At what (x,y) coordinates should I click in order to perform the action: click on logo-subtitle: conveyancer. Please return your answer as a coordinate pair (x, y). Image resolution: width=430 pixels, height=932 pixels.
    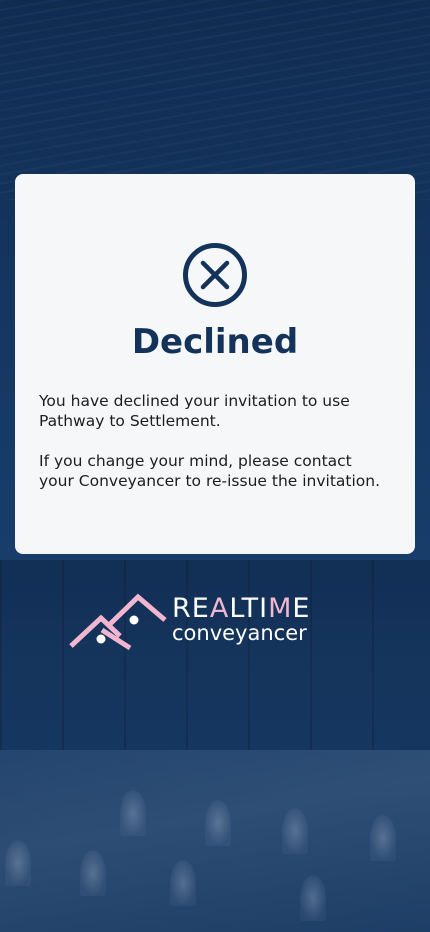
    Looking at the image, I should click on (239, 633).